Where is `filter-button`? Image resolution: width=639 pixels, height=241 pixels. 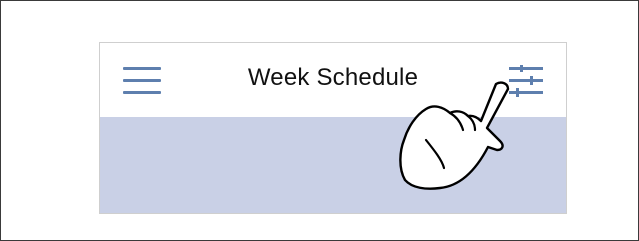 filter-button is located at coordinates (526, 81).